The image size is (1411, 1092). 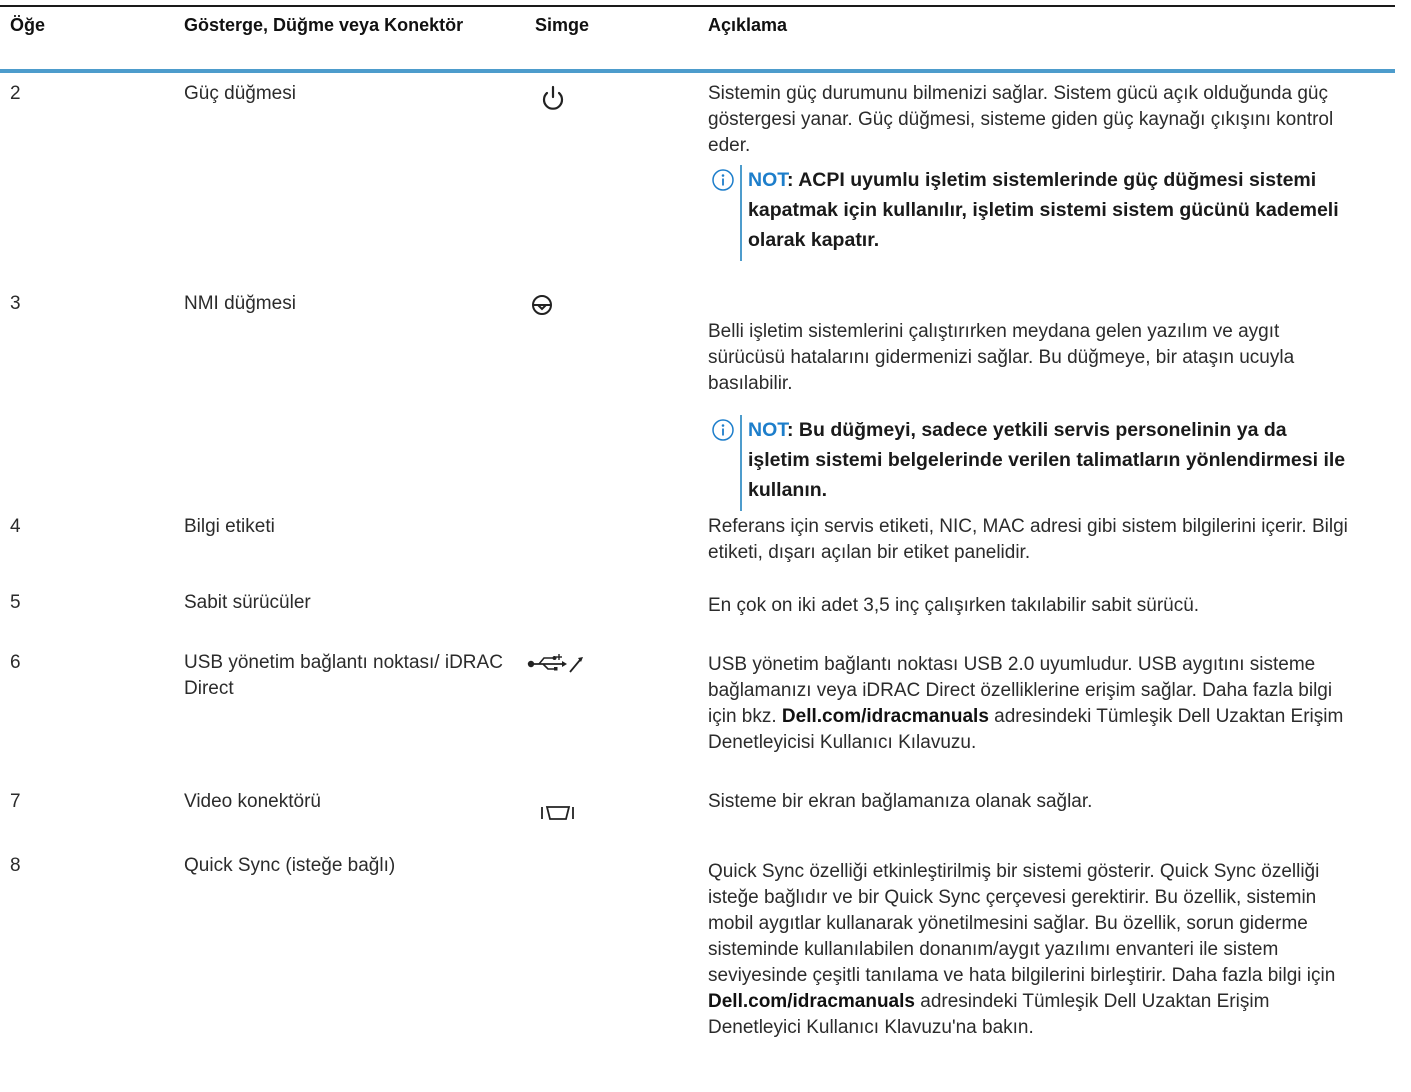 I want to click on row-name: Quick Sync (isteğe bağlı), so click(x=290, y=865).